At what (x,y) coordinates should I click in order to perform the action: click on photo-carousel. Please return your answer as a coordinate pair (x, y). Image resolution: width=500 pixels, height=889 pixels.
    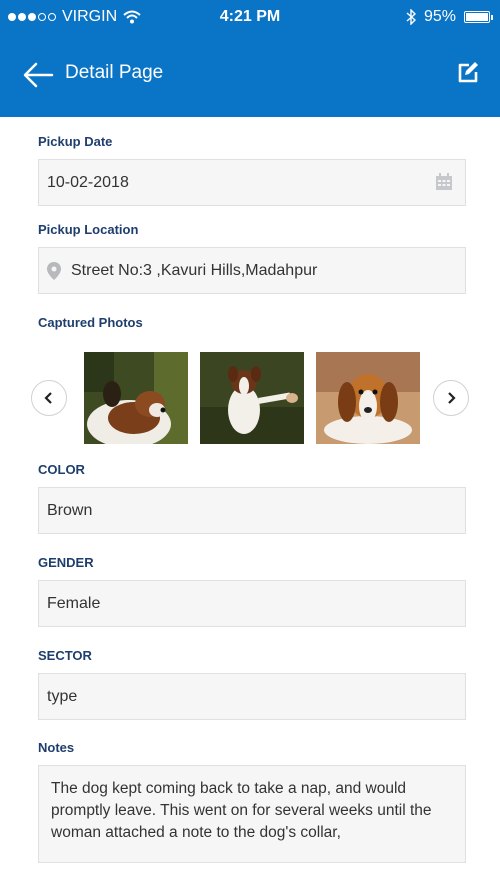
    Looking at the image, I should click on (250, 398).